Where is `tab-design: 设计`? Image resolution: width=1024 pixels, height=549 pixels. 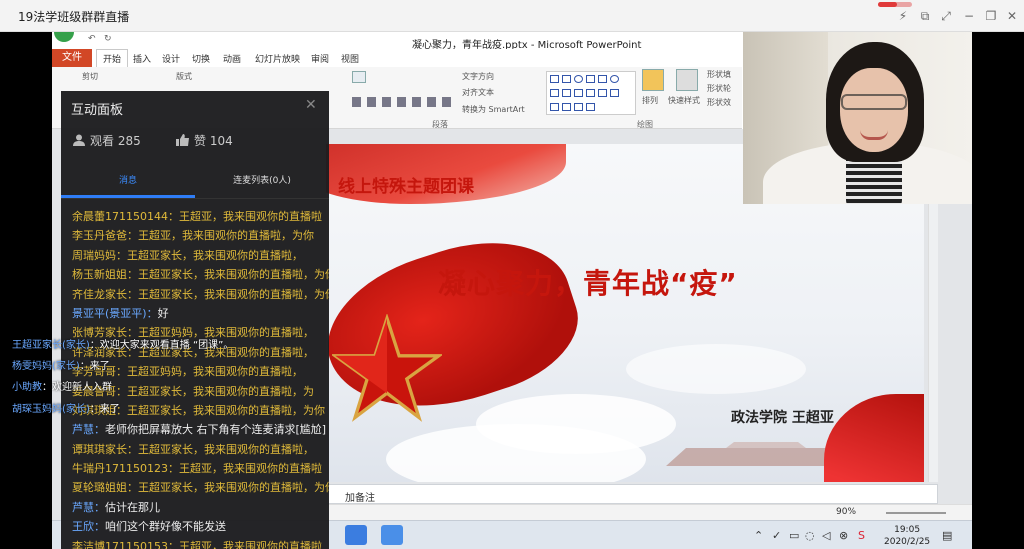
tab-design: 设计 is located at coordinates (171, 58).